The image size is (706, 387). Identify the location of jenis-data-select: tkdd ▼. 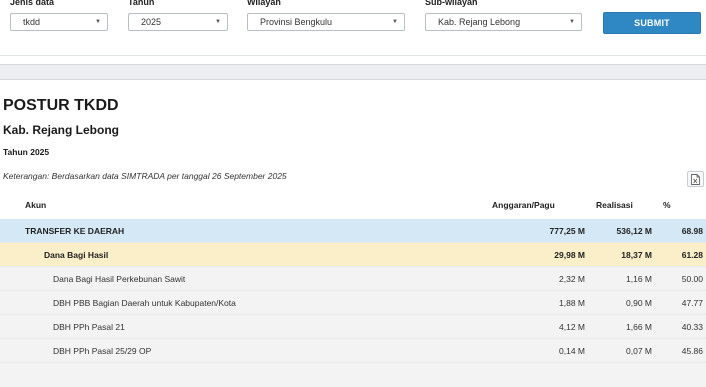
(59, 22).